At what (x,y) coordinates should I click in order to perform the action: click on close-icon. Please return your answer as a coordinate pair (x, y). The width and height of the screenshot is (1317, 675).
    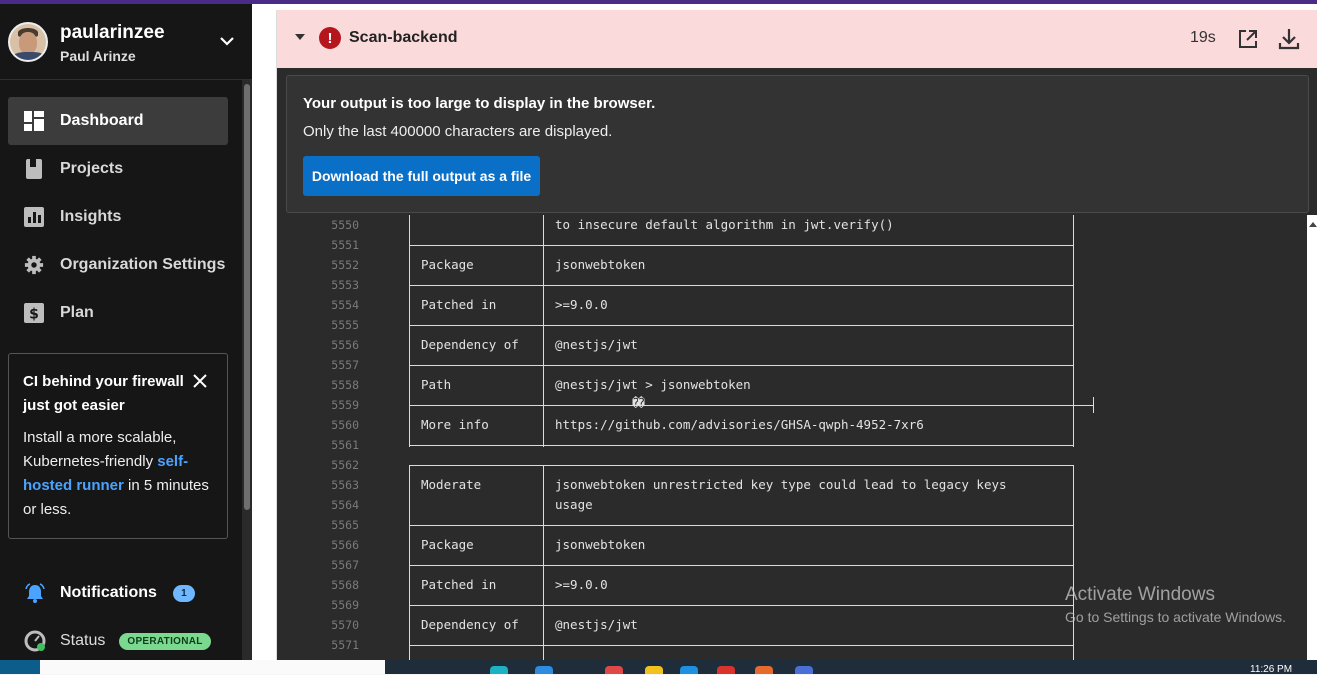
    Looking at the image, I should click on (200, 381).